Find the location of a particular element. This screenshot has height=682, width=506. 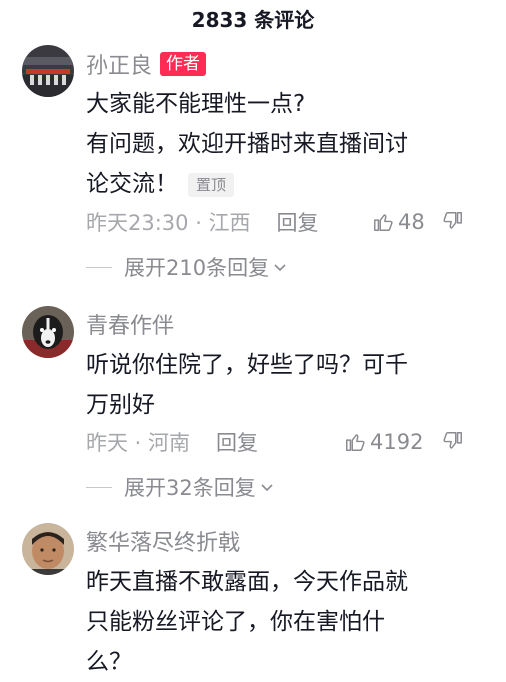

like-button: 4192 is located at coordinates (383, 442).